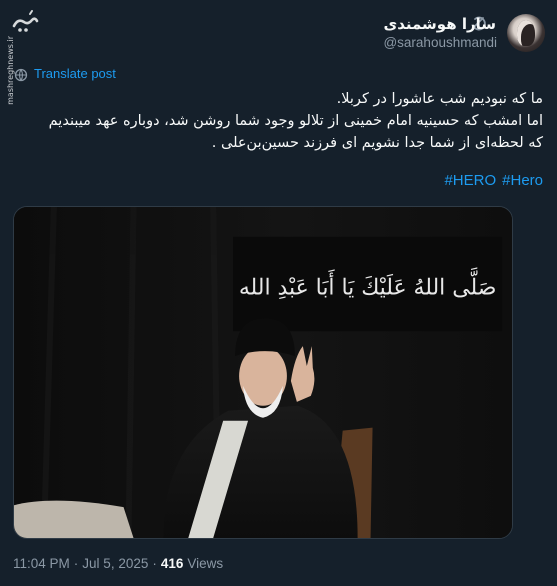  Describe the element at coordinates (440, 24) in the screenshot. I see `author-display-name: سارا هوشمندی` at that location.